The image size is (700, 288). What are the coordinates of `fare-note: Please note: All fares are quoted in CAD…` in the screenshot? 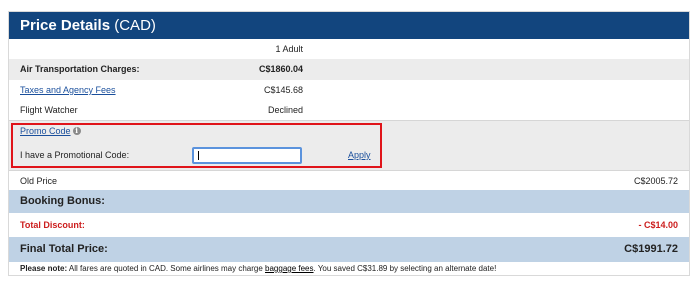 It's located at (349, 269).